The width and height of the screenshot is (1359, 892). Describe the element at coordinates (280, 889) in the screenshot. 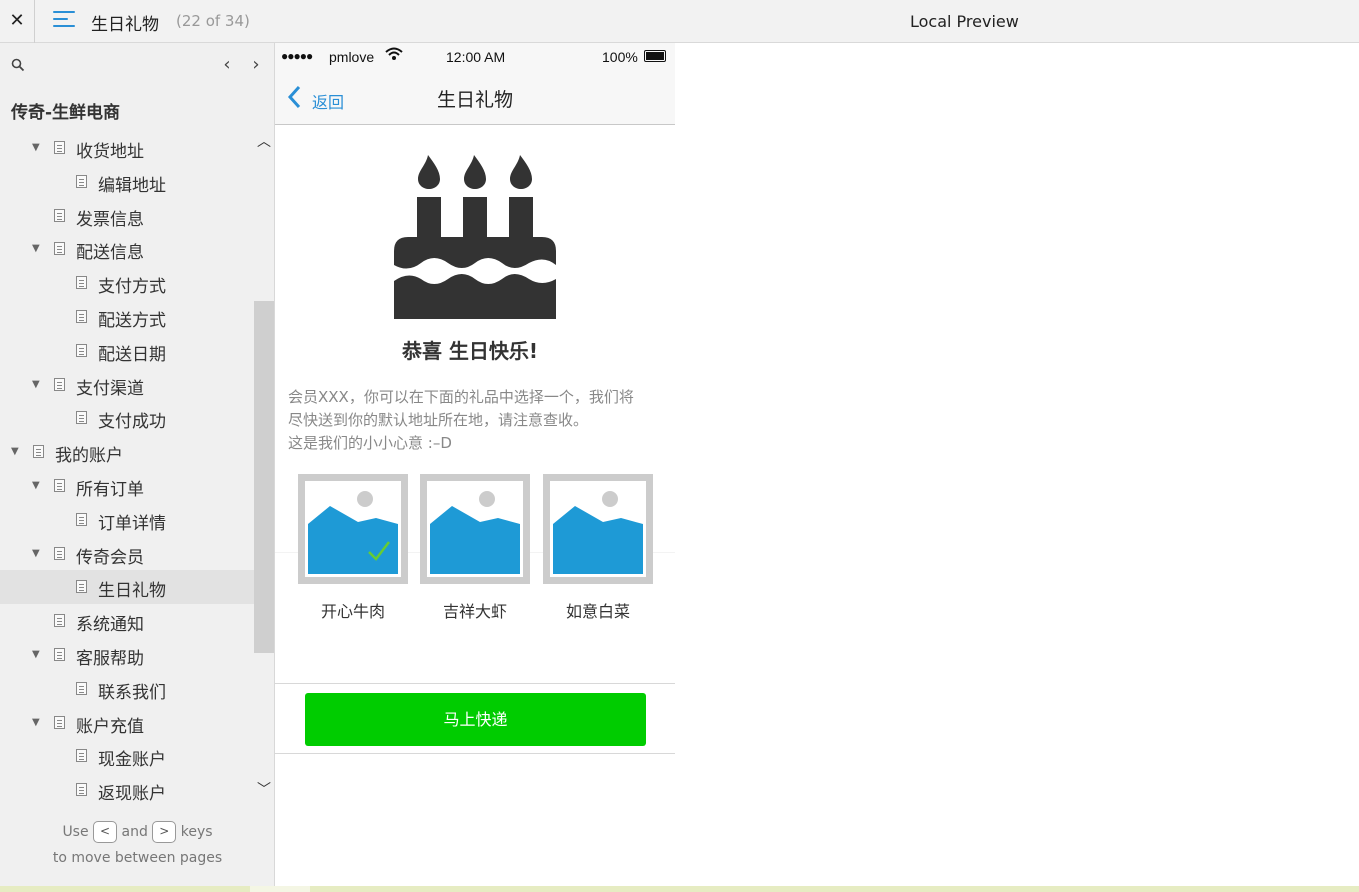

I see `bottom-strip-segment` at that location.